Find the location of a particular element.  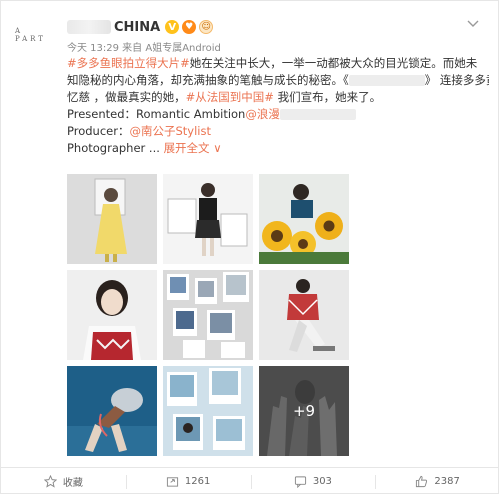

action-bar: 收藏 1261 303 2387 is located at coordinates (250, 480).